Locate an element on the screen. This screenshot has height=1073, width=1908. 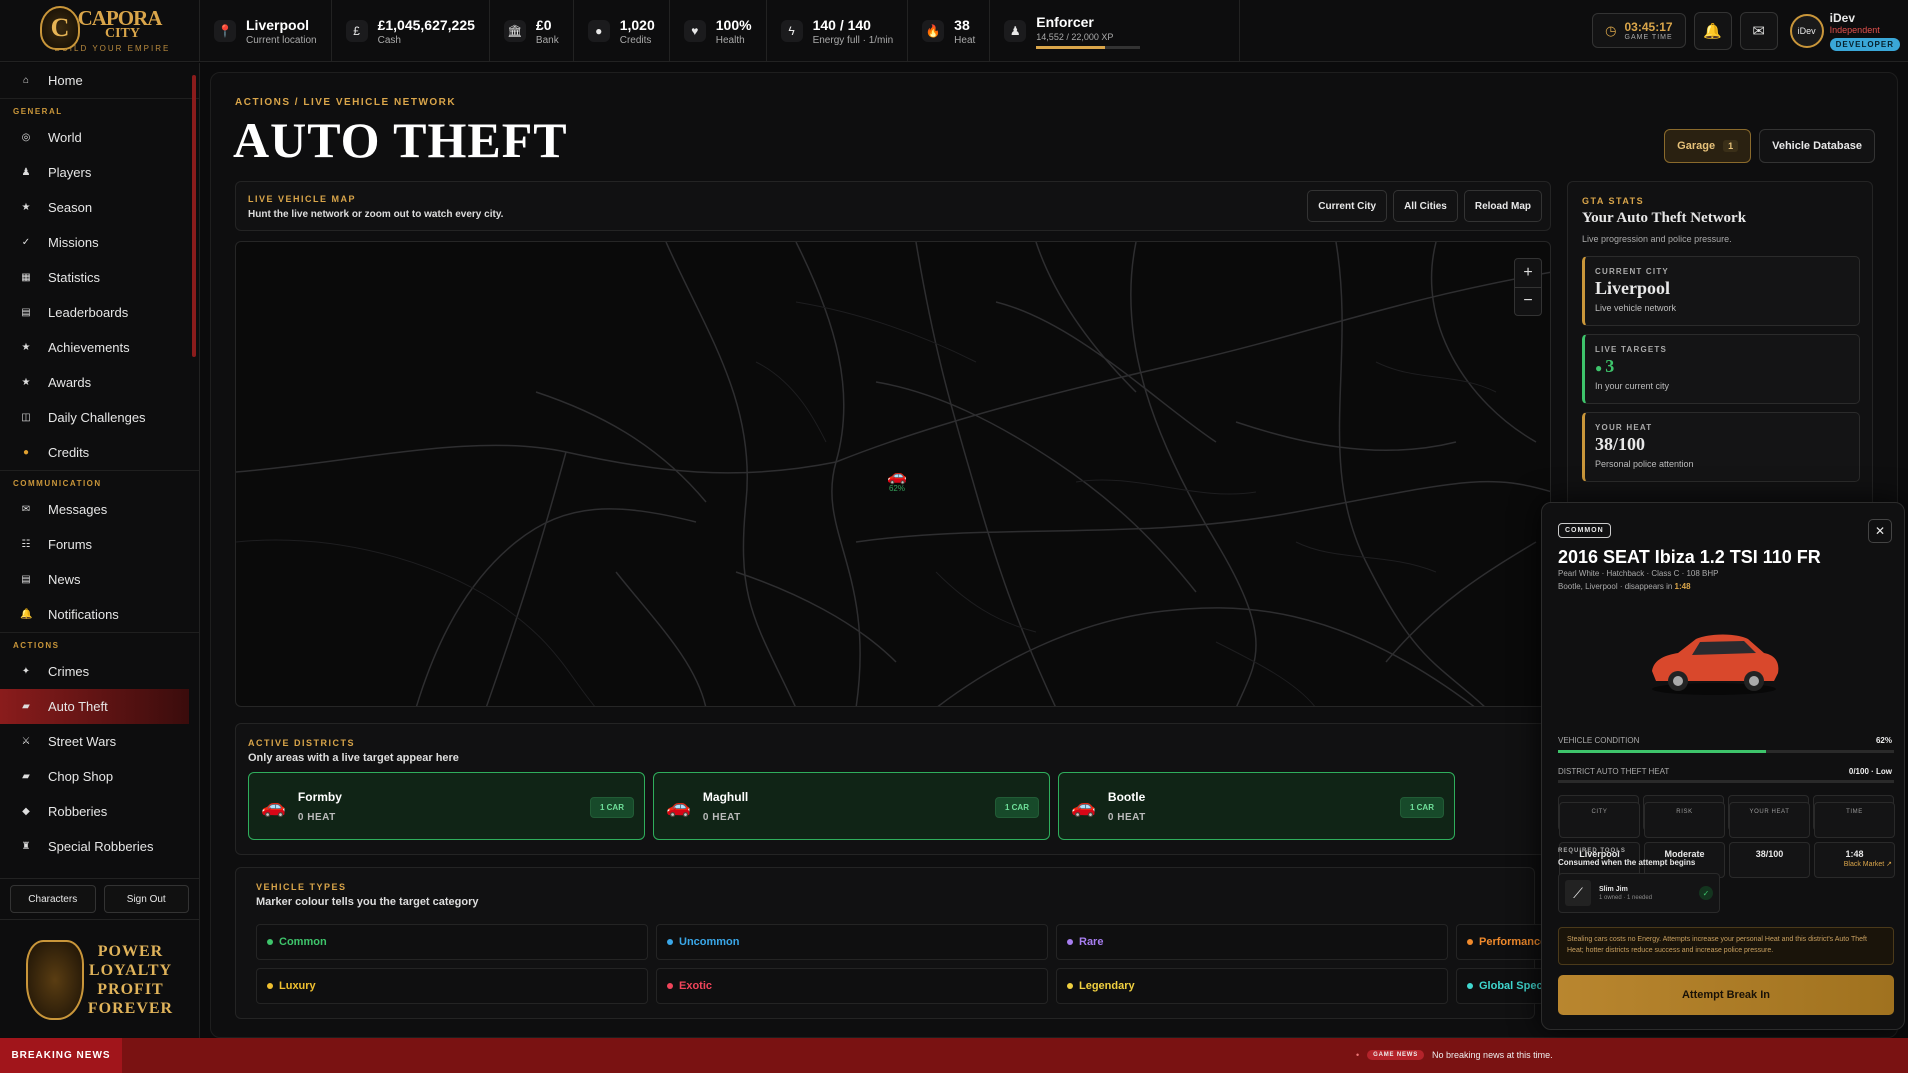
stat-value: £0 is located at coordinates (543, 24).